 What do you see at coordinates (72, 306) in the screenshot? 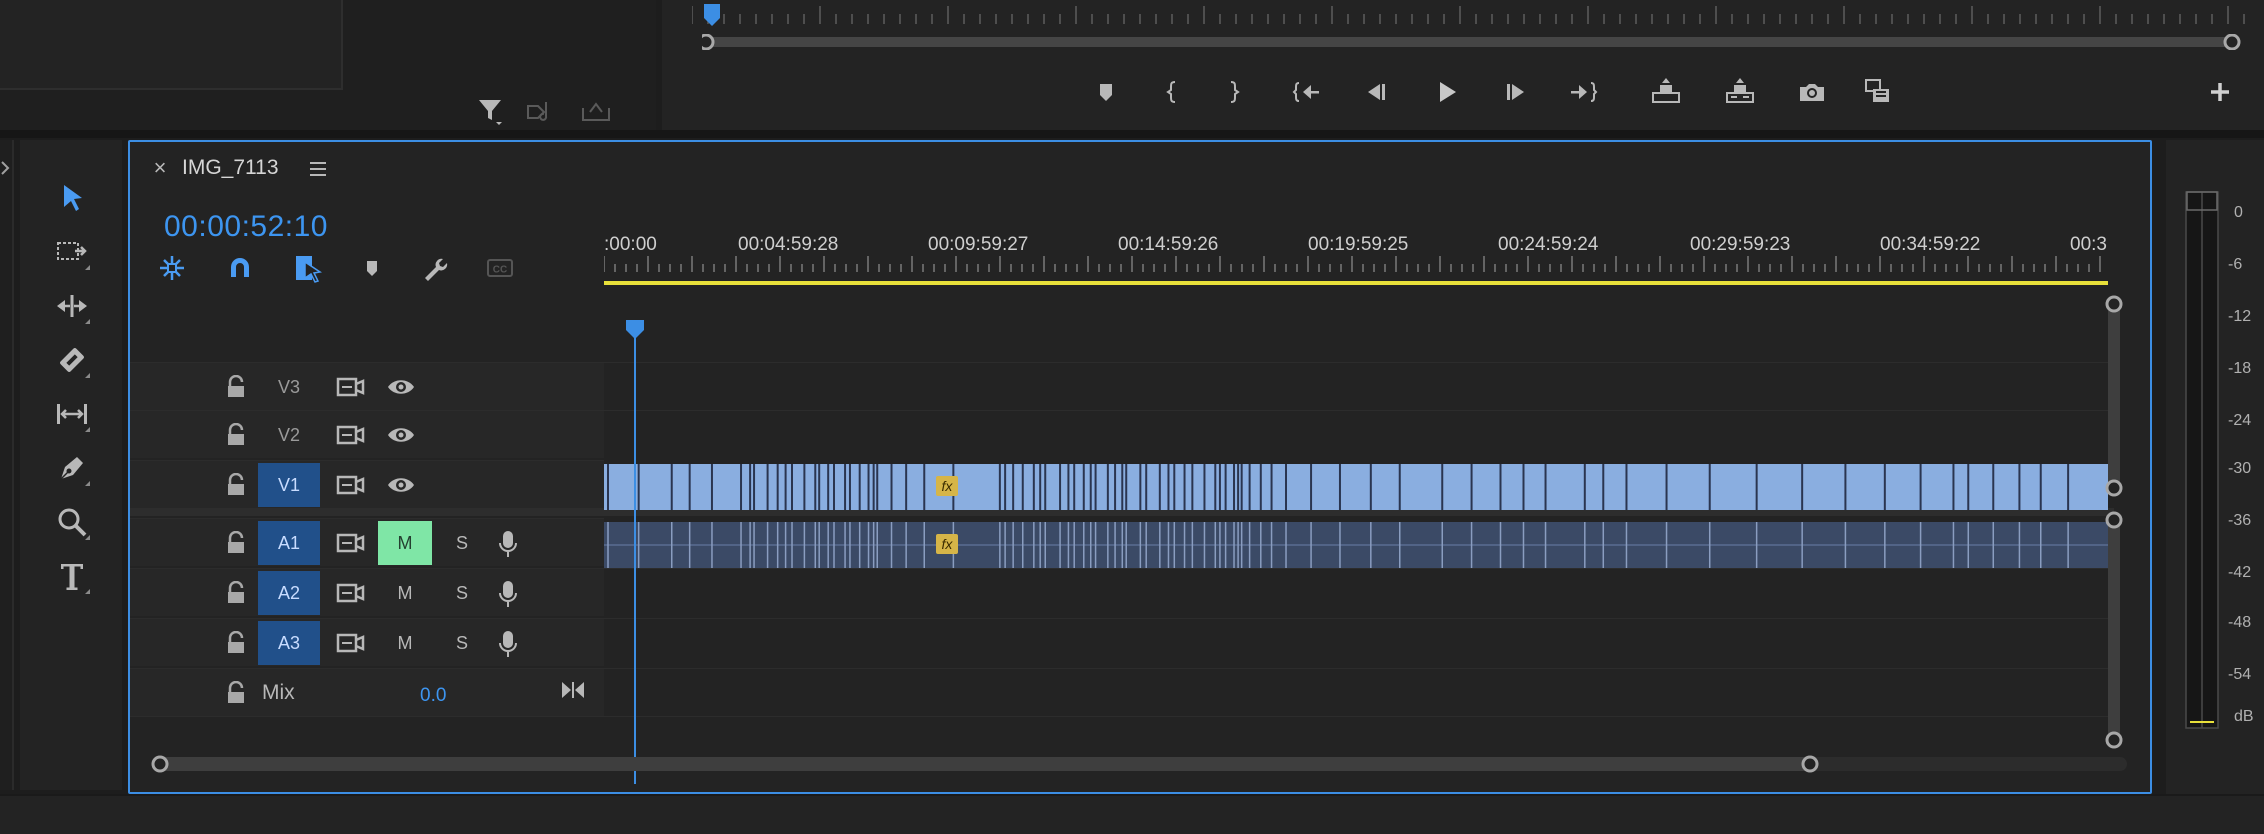
I see `ripple-edit-tool` at bounding box center [72, 306].